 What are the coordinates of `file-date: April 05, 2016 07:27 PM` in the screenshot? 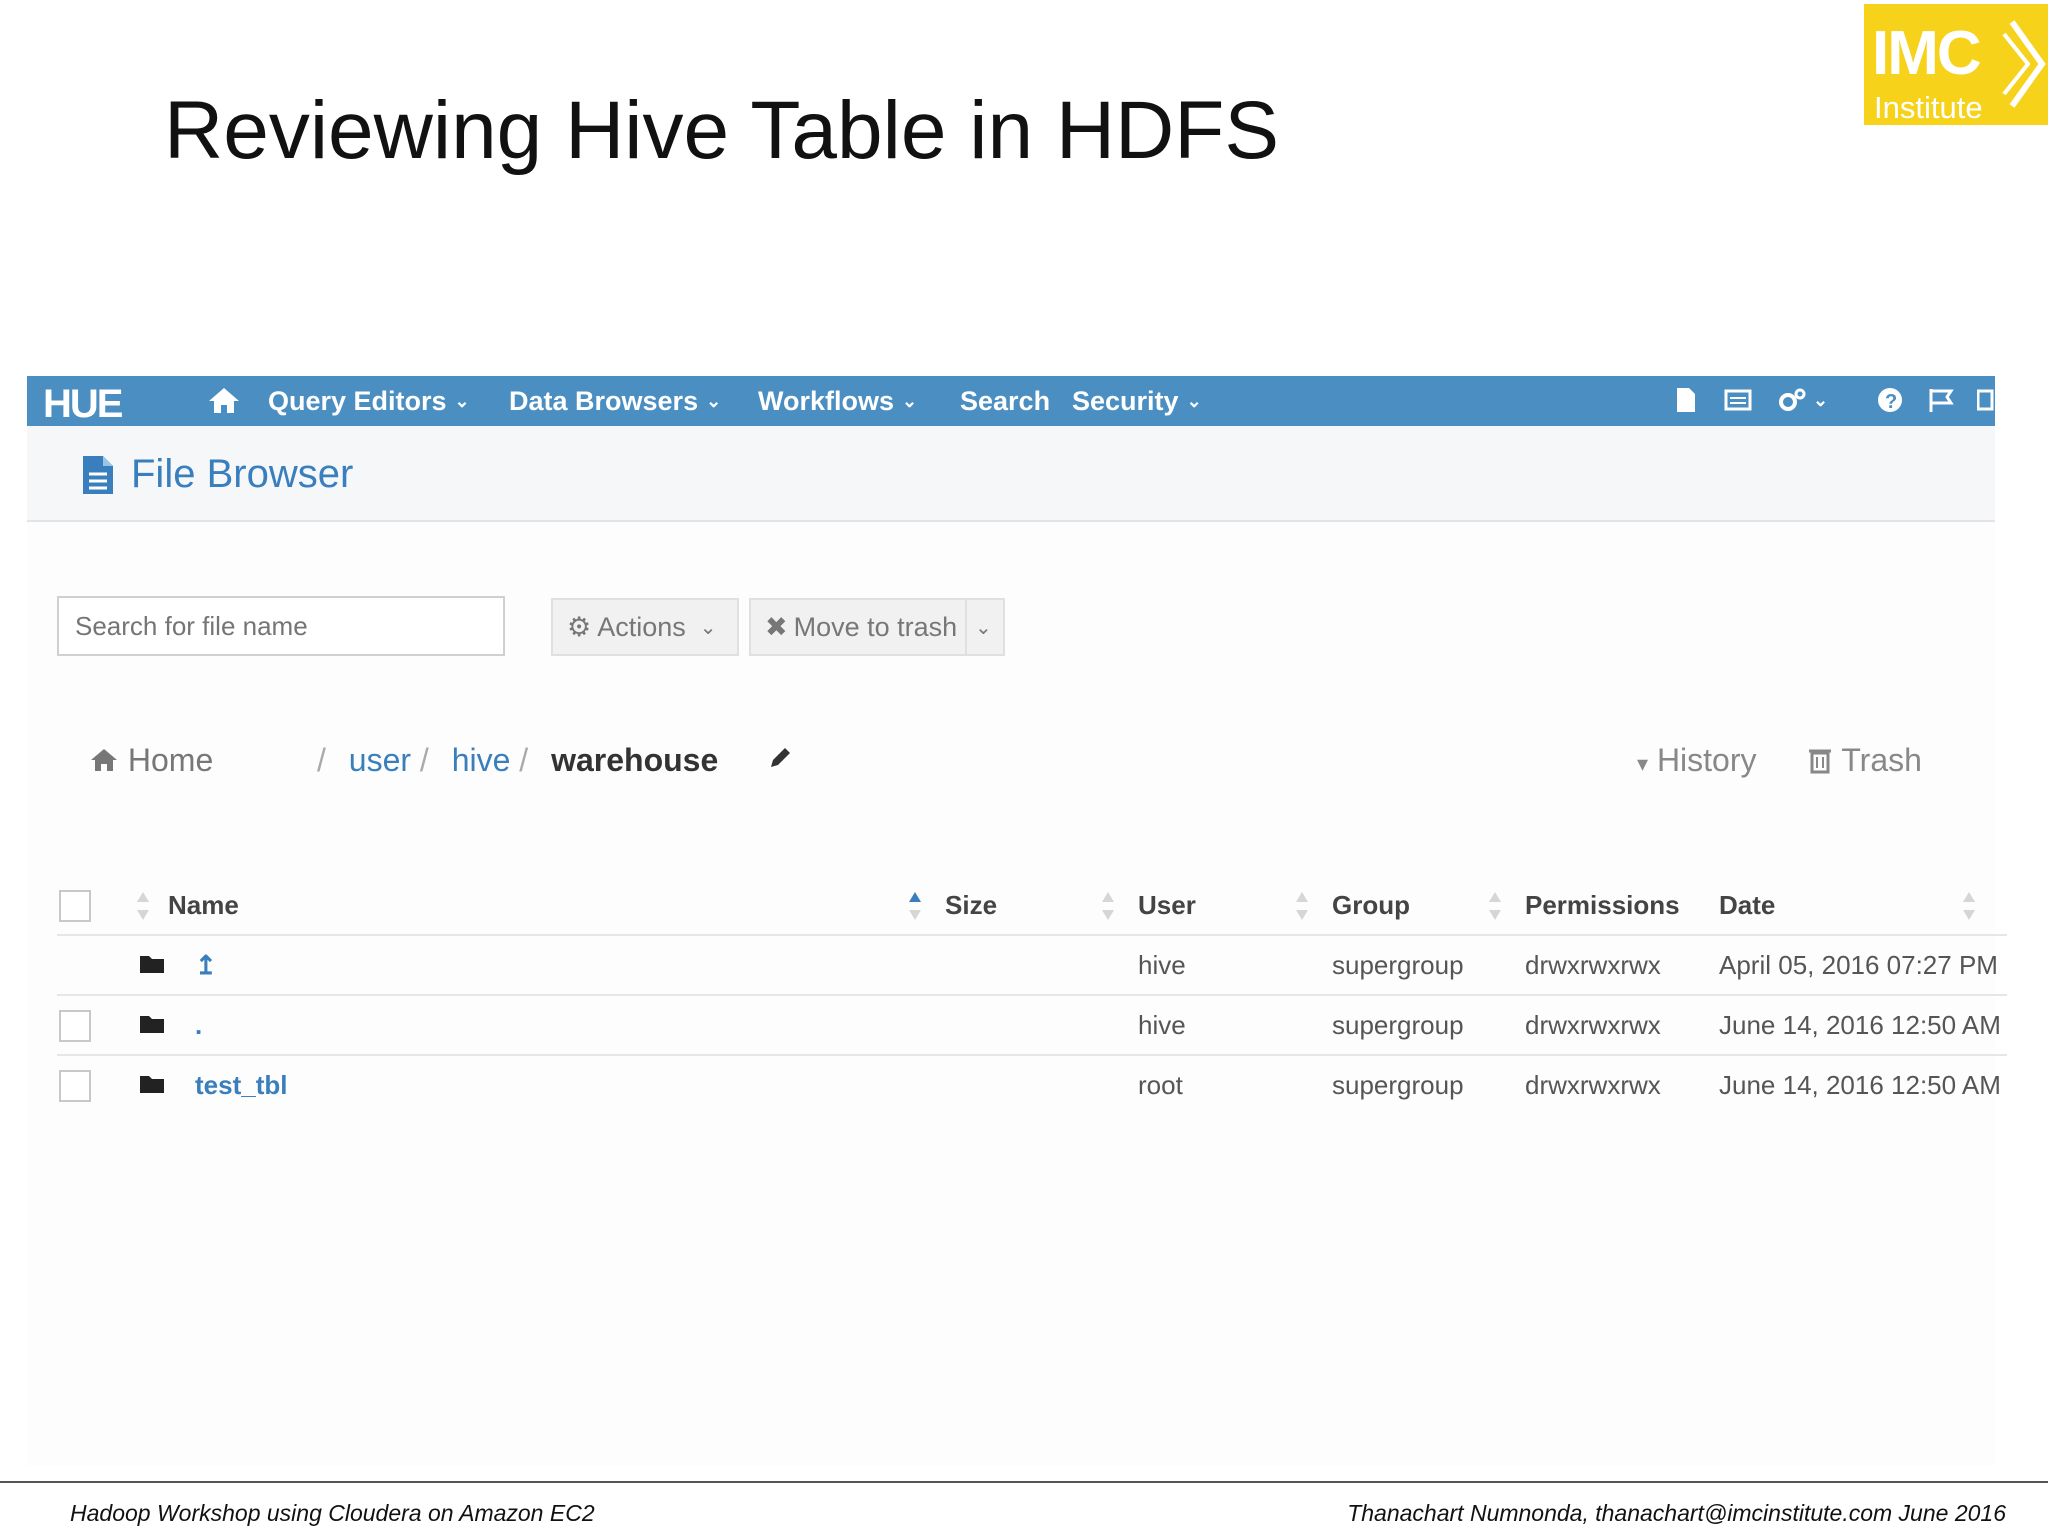 It's located at (1858, 965).